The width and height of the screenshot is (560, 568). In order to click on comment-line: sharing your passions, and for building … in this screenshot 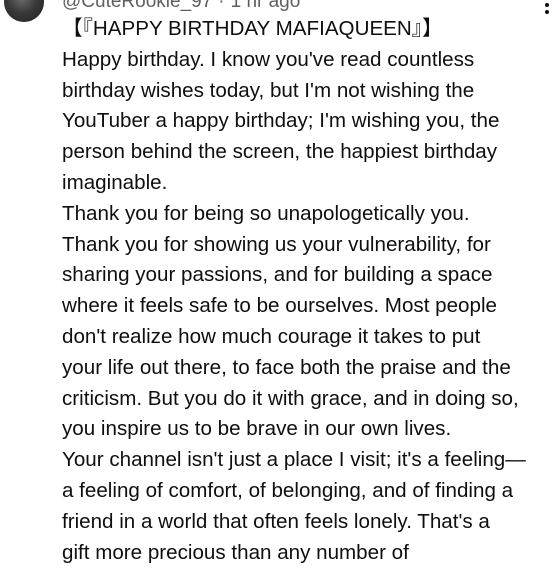, I will do `click(277, 275)`.